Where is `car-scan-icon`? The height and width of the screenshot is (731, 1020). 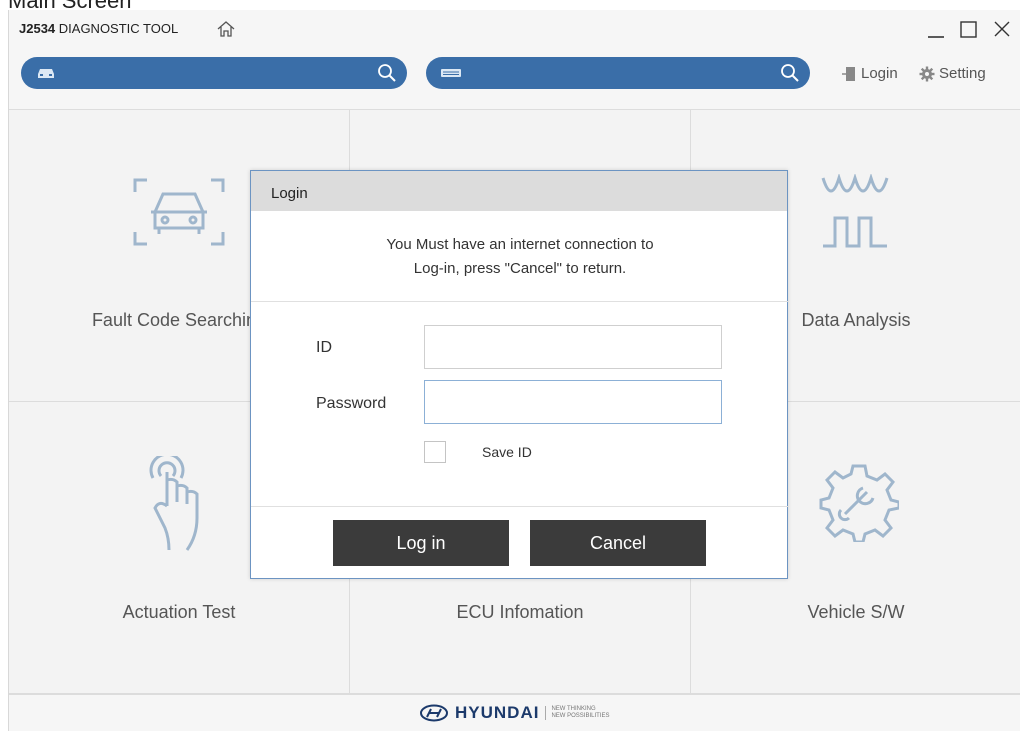 car-scan-icon is located at coordinates (179, 212).